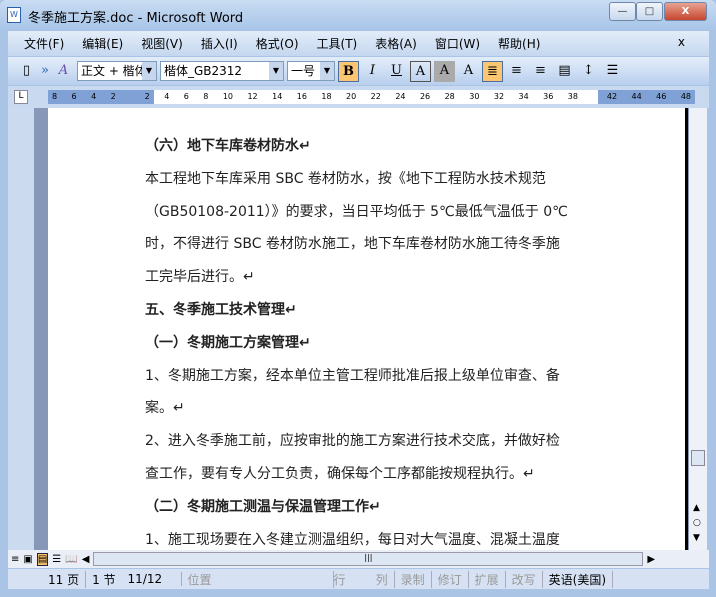 The image size is (716, 597). Describe the element at coordinates (373, 579) in the screenshot. I see `status-column: 列` at that location.